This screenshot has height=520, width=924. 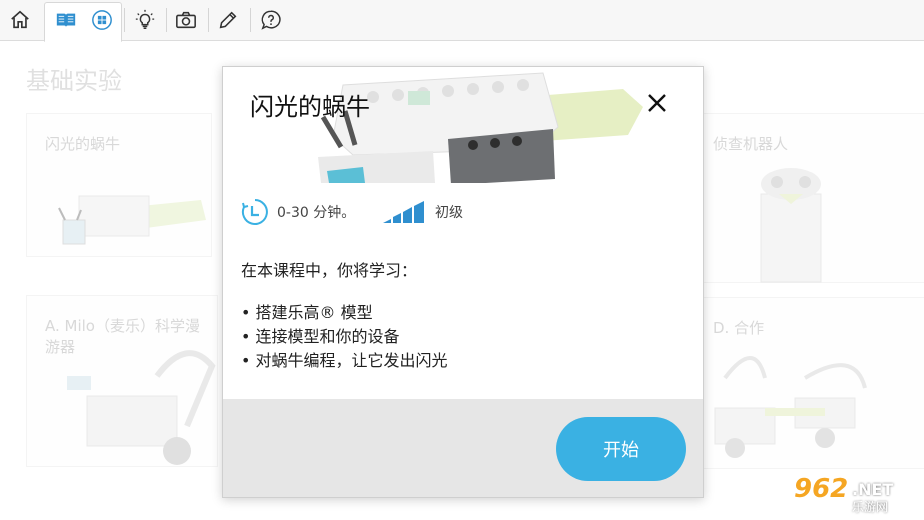 What do you see at coordinates (480, 127) in the screenshot?
I see `snail-hero-image` at bounding box center [480, 127].